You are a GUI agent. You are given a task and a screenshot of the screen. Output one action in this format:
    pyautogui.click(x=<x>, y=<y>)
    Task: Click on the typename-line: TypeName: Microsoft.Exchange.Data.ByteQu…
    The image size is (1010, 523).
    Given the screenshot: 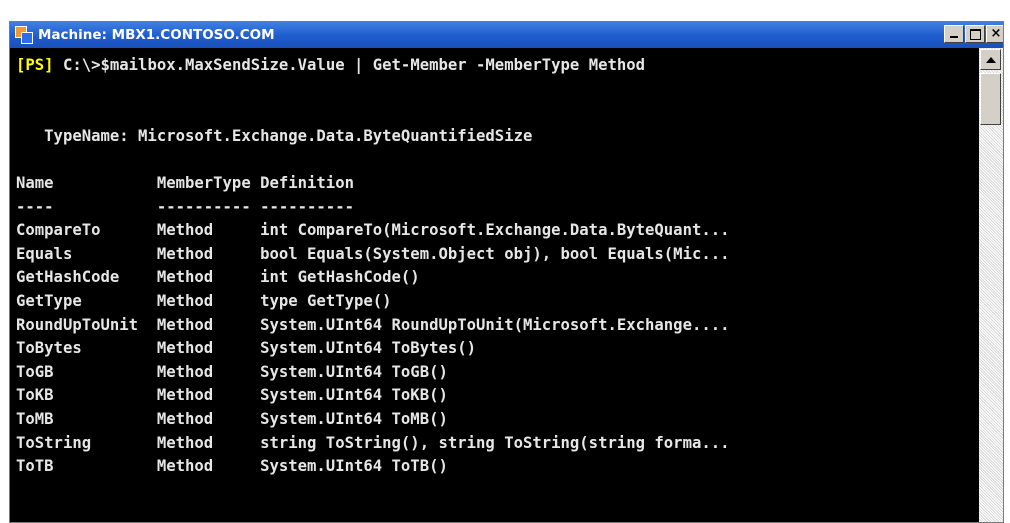 What is the action you would take?
    pyautogui.click(x=274, y=135)
    